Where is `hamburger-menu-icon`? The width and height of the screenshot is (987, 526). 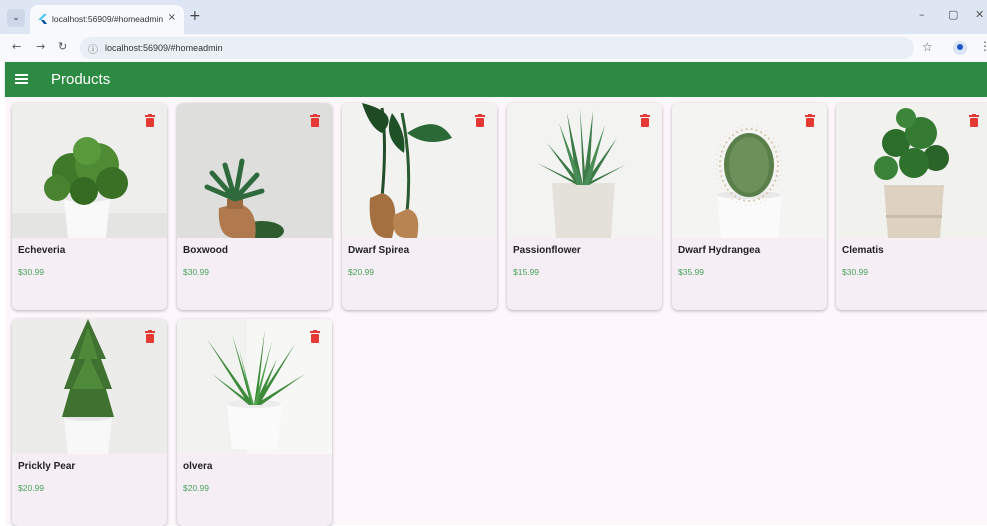
hamburger-menu-icon is located at coordinates (21, 79).